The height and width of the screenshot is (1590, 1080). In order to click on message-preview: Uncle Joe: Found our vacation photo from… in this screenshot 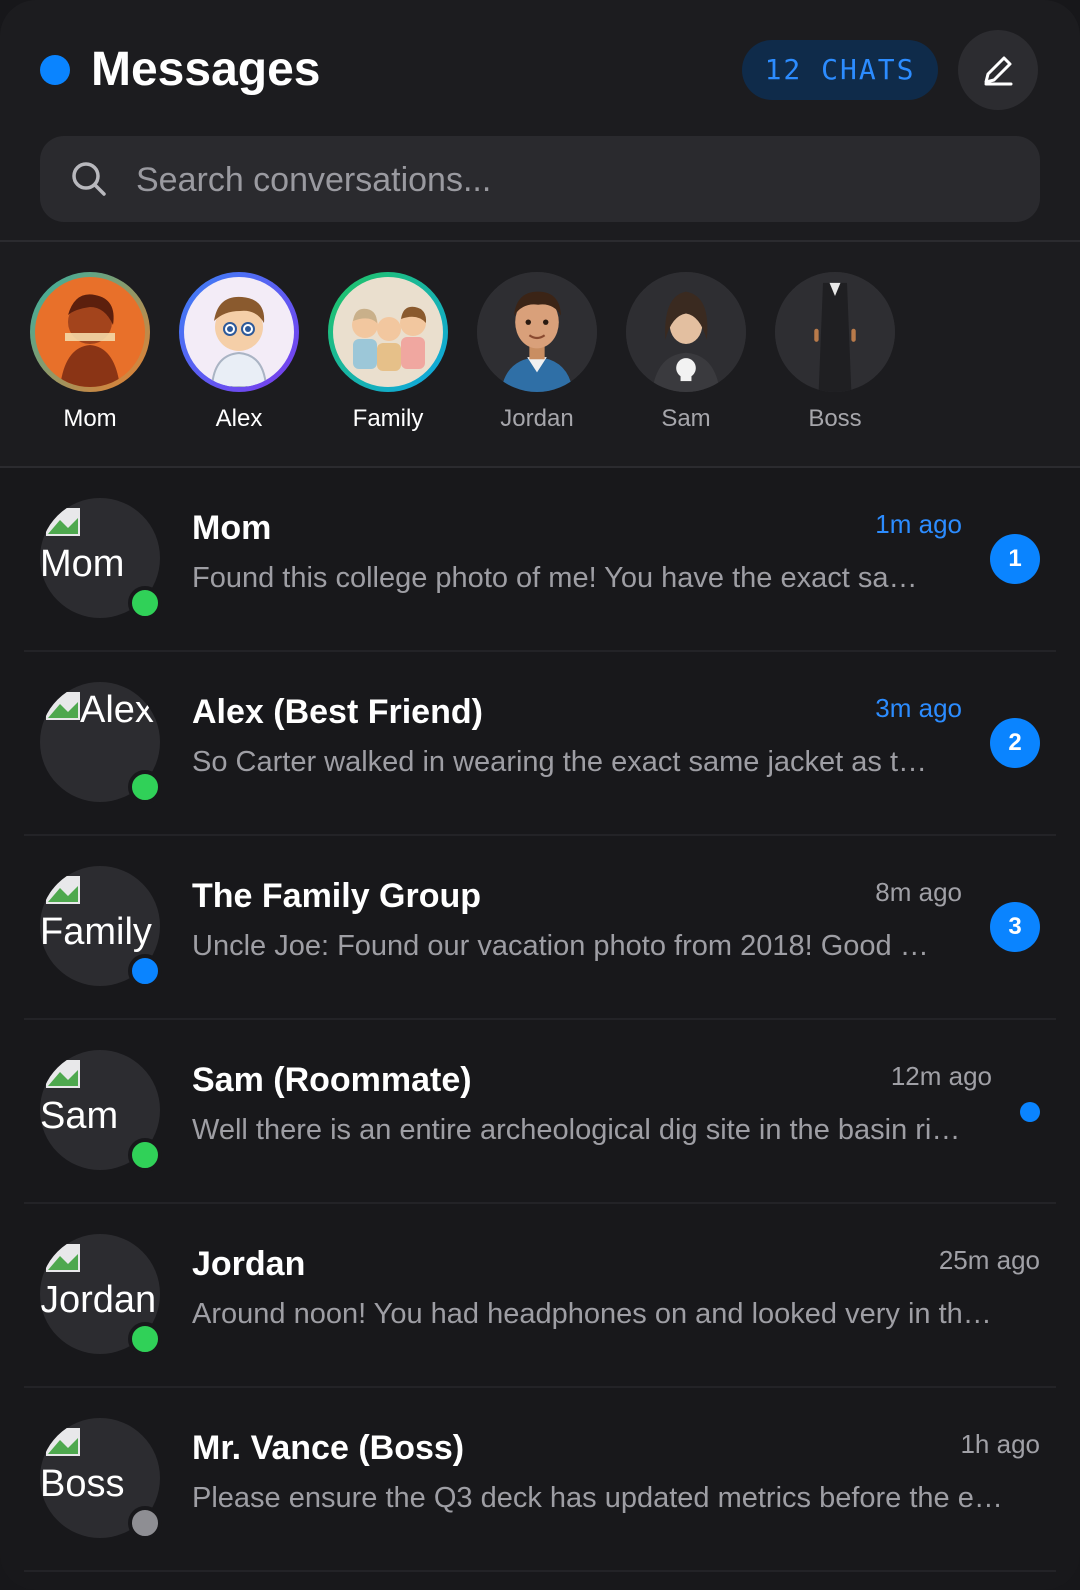, I will do `click(560, 946)`.